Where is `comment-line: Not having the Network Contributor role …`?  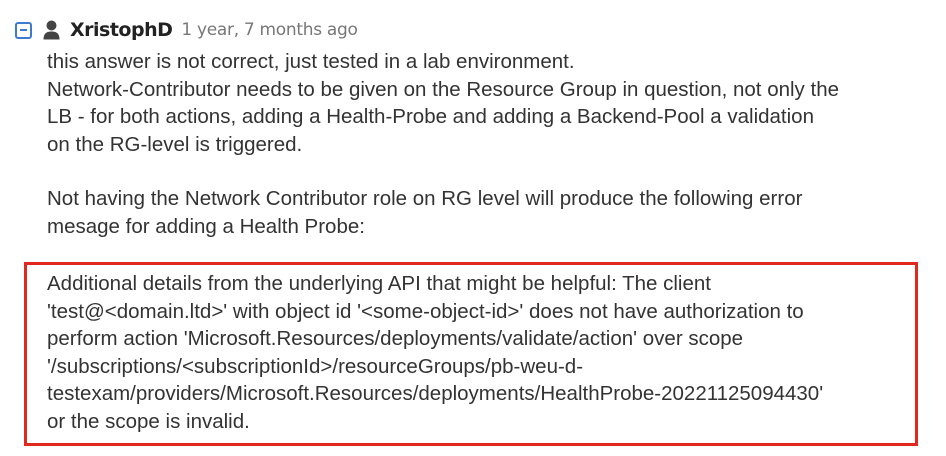
comment-line: Not having the Network Contributor role … is located at coordinates (425, 198).